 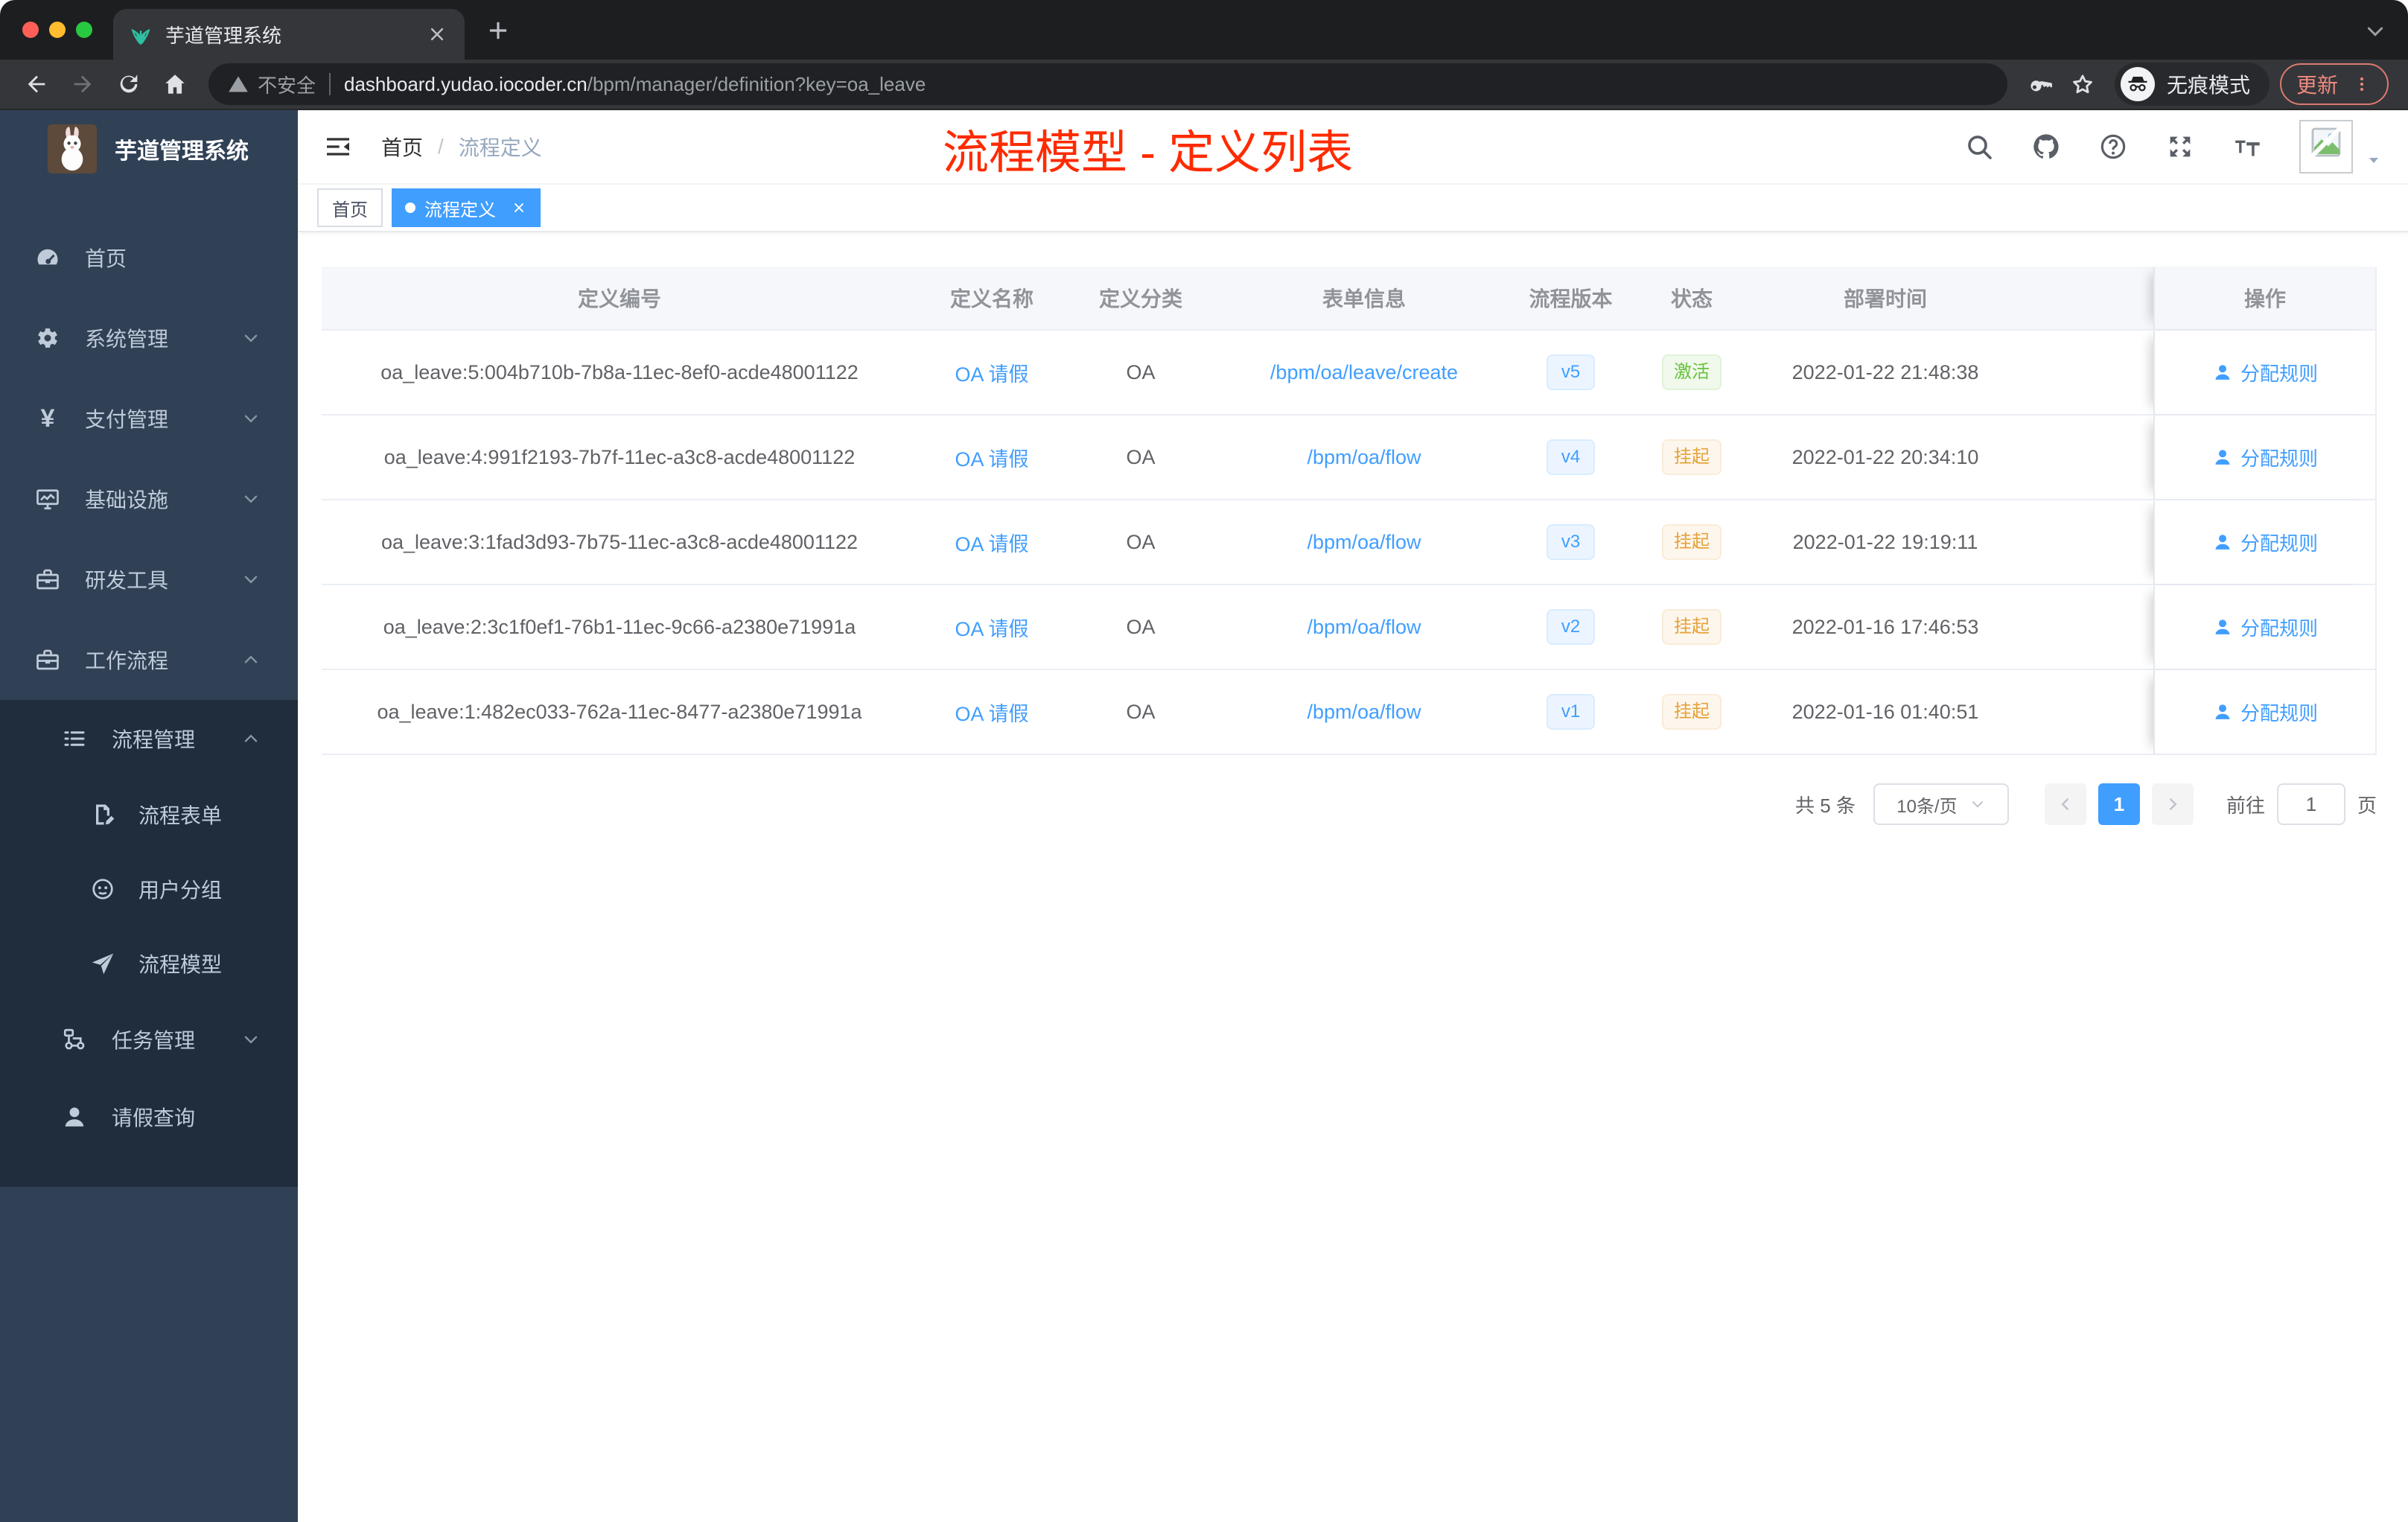 What do you see at coordinates (2046, 147) in the screenshot?
I see `github-icon` at bounding box center [2046, 147].